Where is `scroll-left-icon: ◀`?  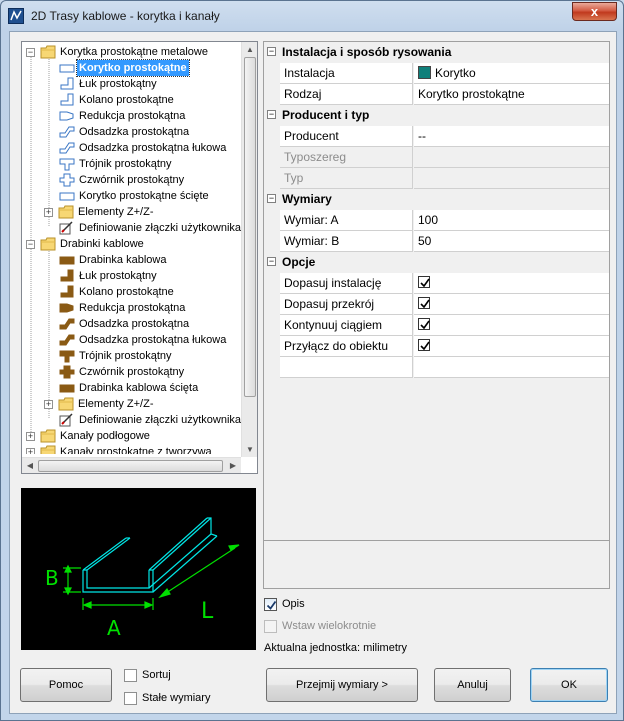
scroll-left-icon: ◀ is located at coordinates (30, 465).